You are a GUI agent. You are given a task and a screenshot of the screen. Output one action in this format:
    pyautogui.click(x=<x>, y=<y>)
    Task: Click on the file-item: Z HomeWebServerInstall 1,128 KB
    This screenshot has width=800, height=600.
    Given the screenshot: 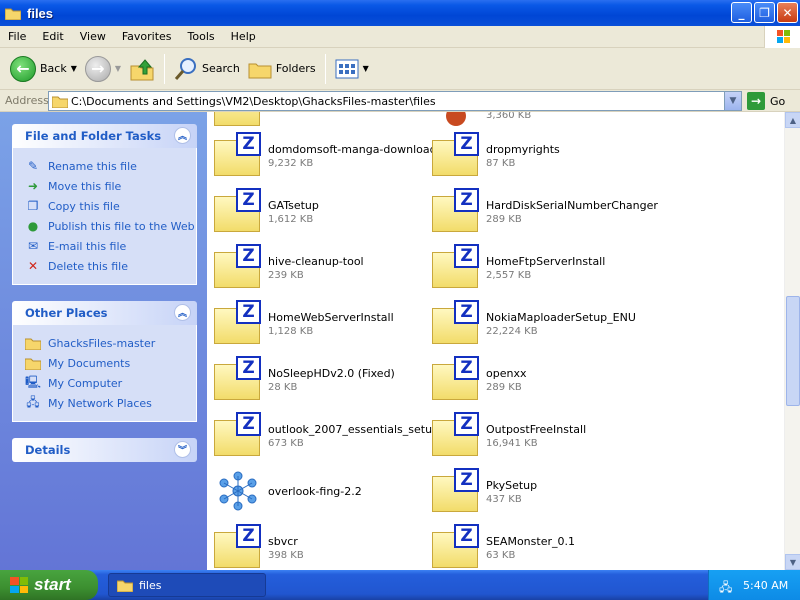 What is the action you would take?
    pyautogui.click(x=304, y=323)
    